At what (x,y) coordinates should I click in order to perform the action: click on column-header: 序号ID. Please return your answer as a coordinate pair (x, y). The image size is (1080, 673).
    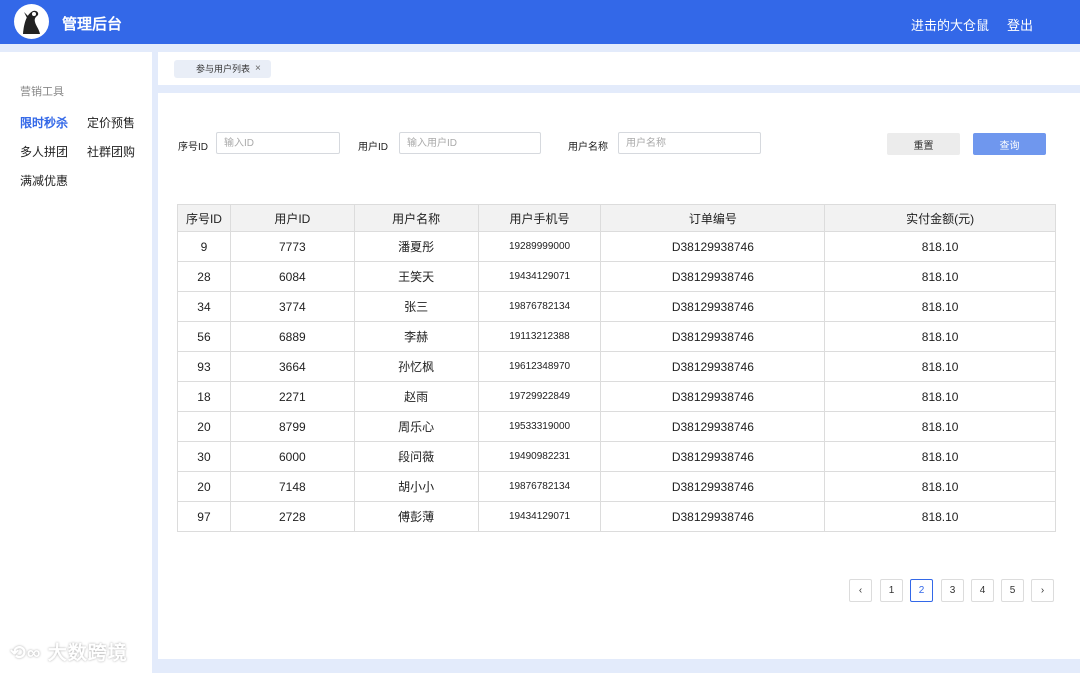
    Looking at the image, I should click on (204, 218).